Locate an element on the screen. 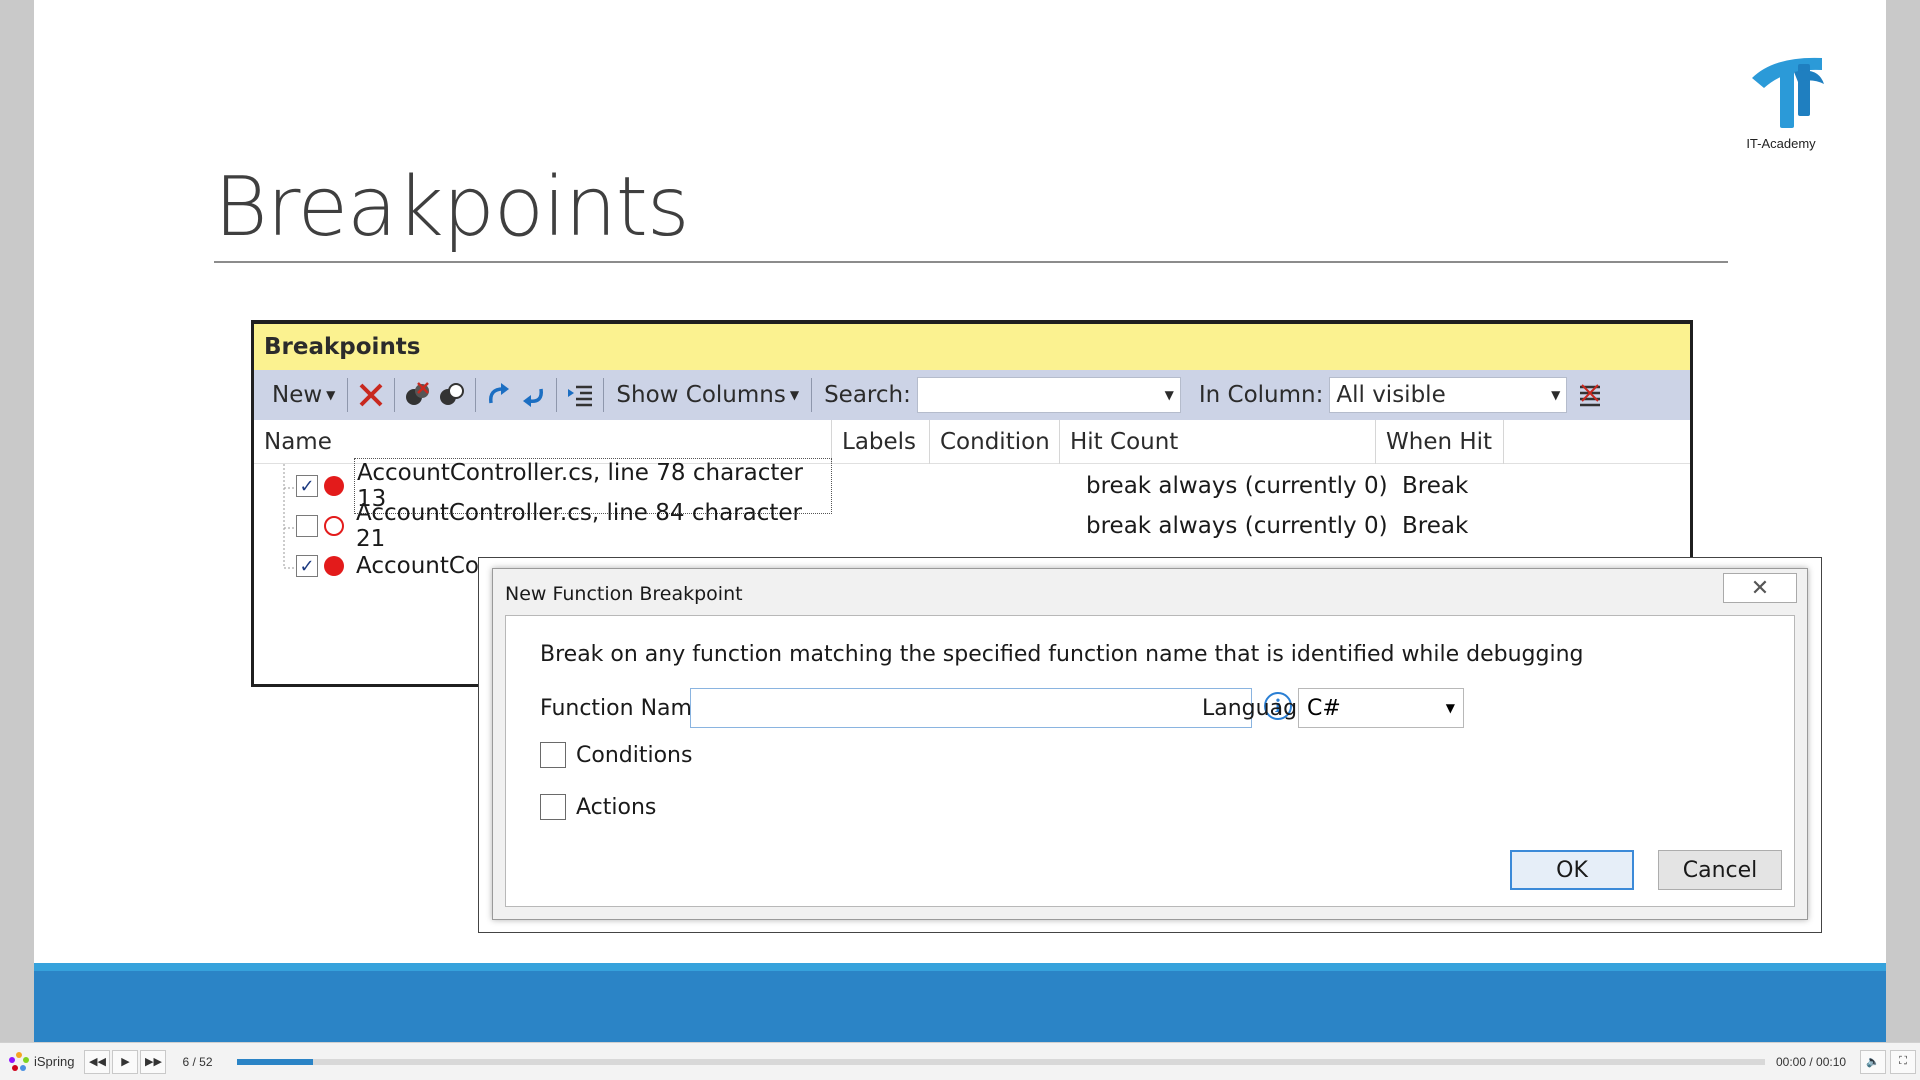 The width and height of the screenshot is (1920, 1080). next-button: ▶▶ is located at coordinates (153, 1061).